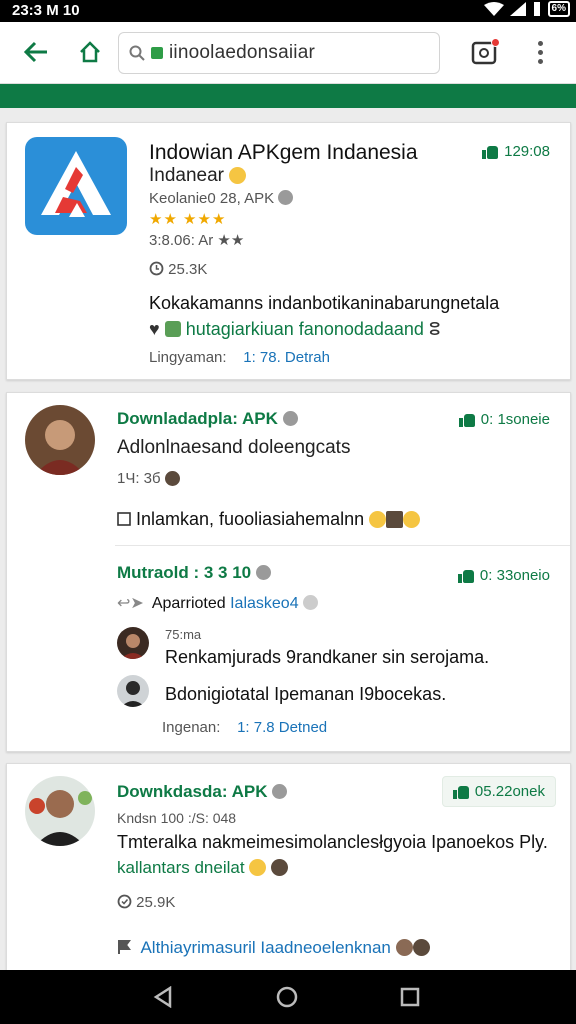 The height and width of the screenshot is (1024, 576). I want to click on battery-icon: 6%, so click(558, 9).